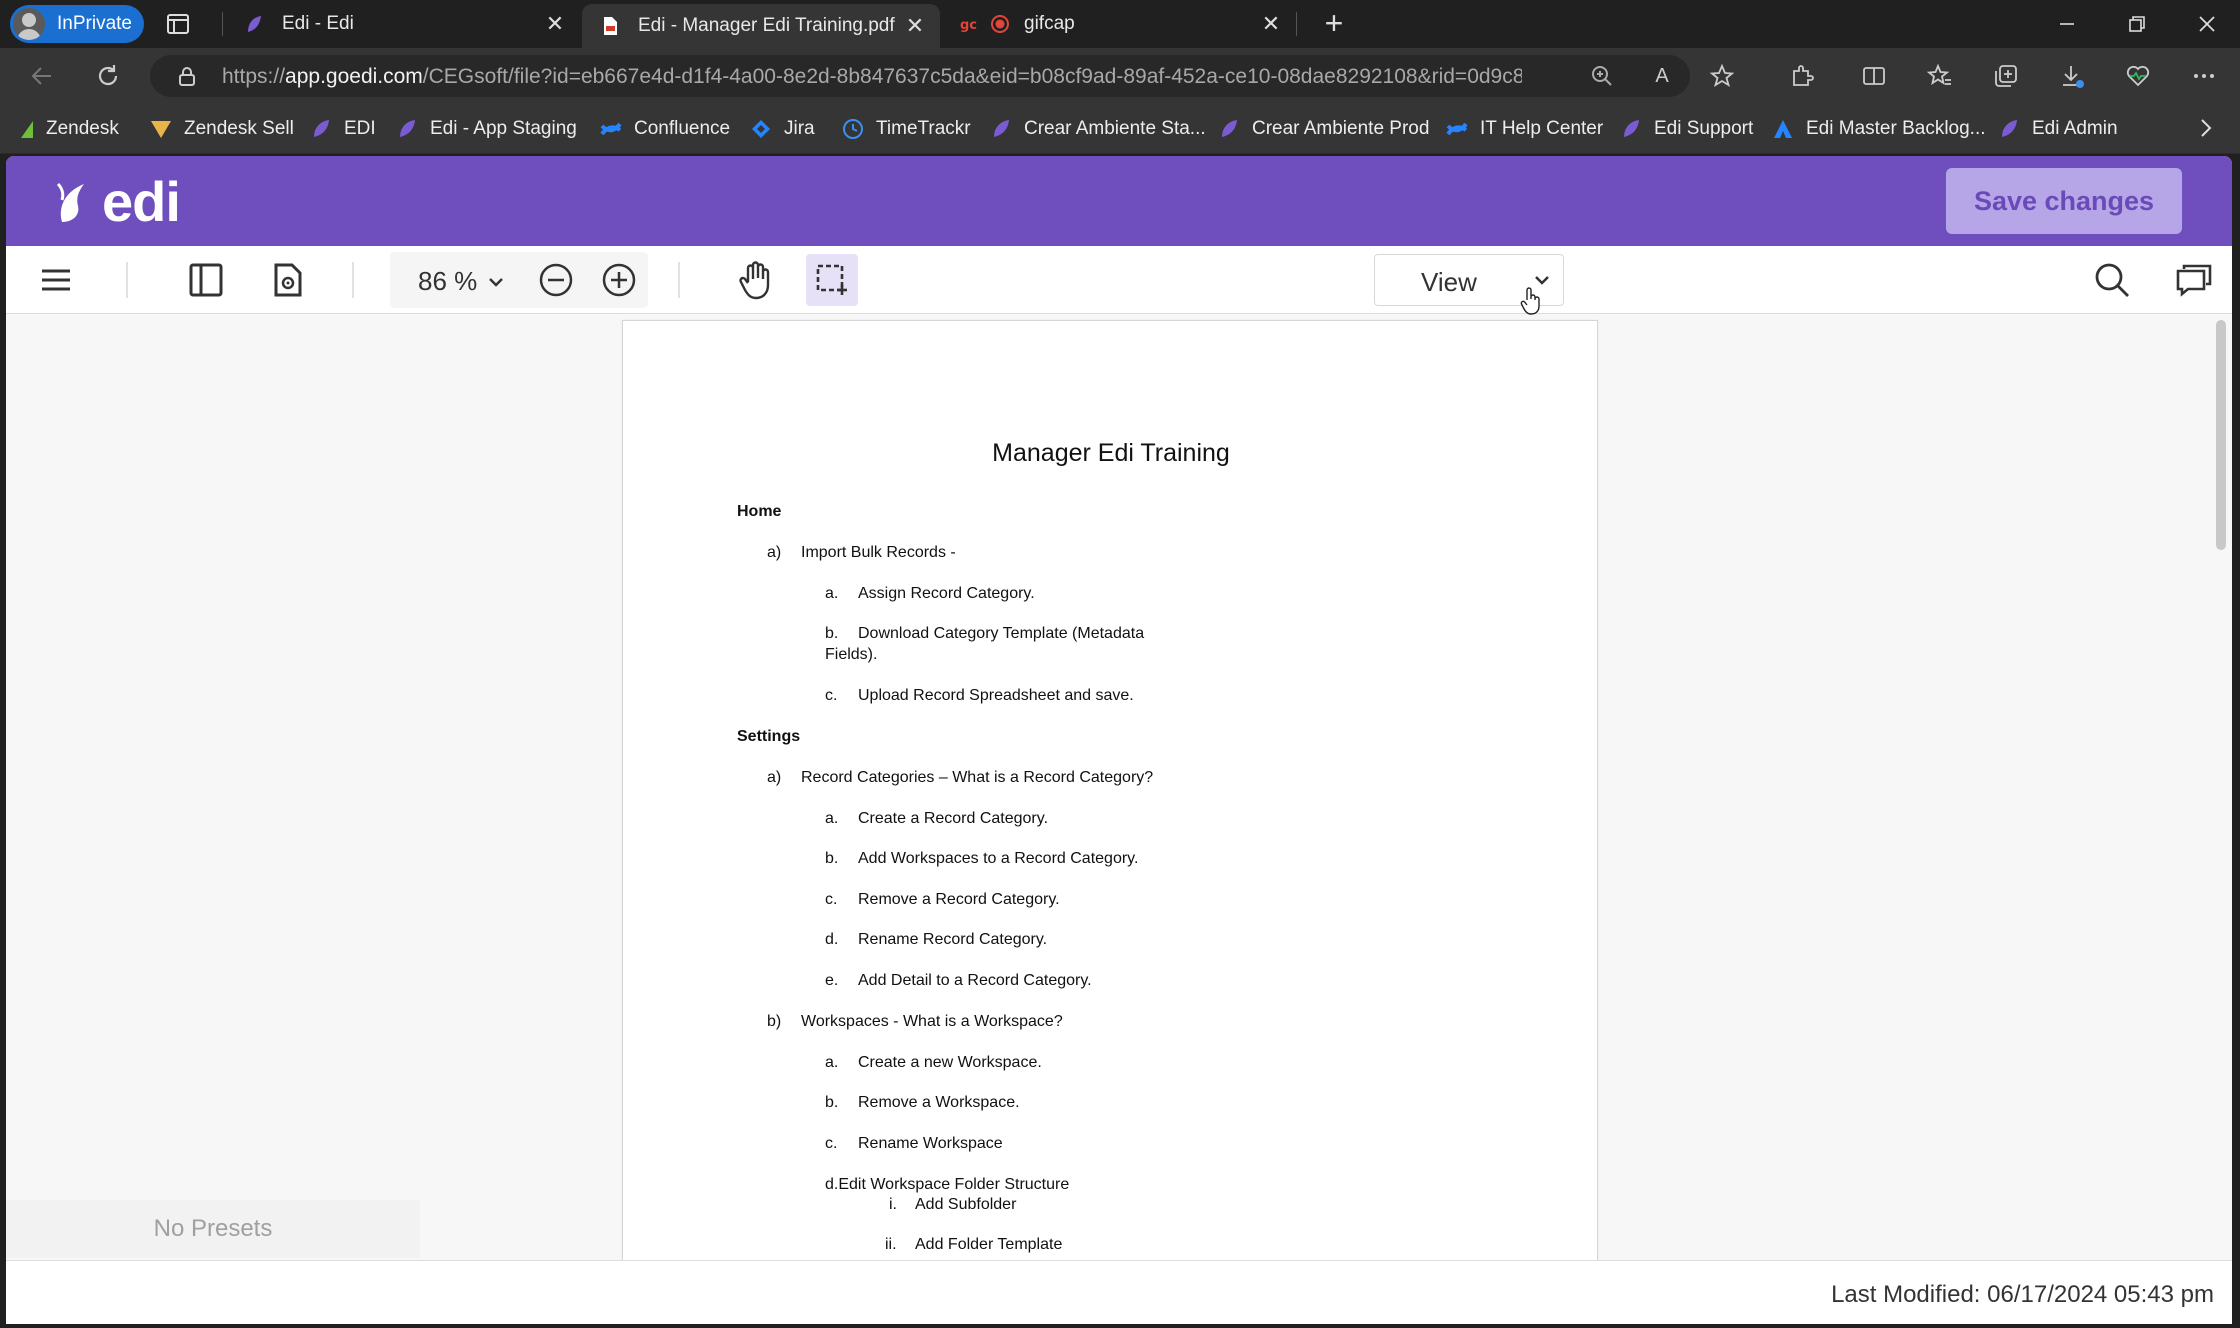 The height and width of the screenshot is (1328, 2240). Describe the element at coordinates (1334, 24) in the screenshot. I see `new-tab-icon: +` at that location.